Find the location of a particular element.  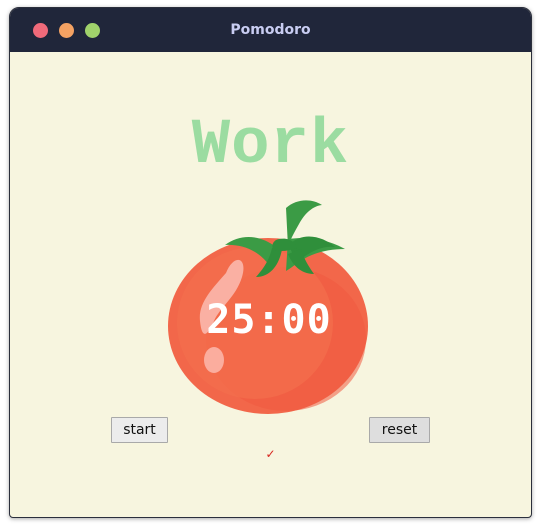

start-button: start is located at coordinates (139, 430).